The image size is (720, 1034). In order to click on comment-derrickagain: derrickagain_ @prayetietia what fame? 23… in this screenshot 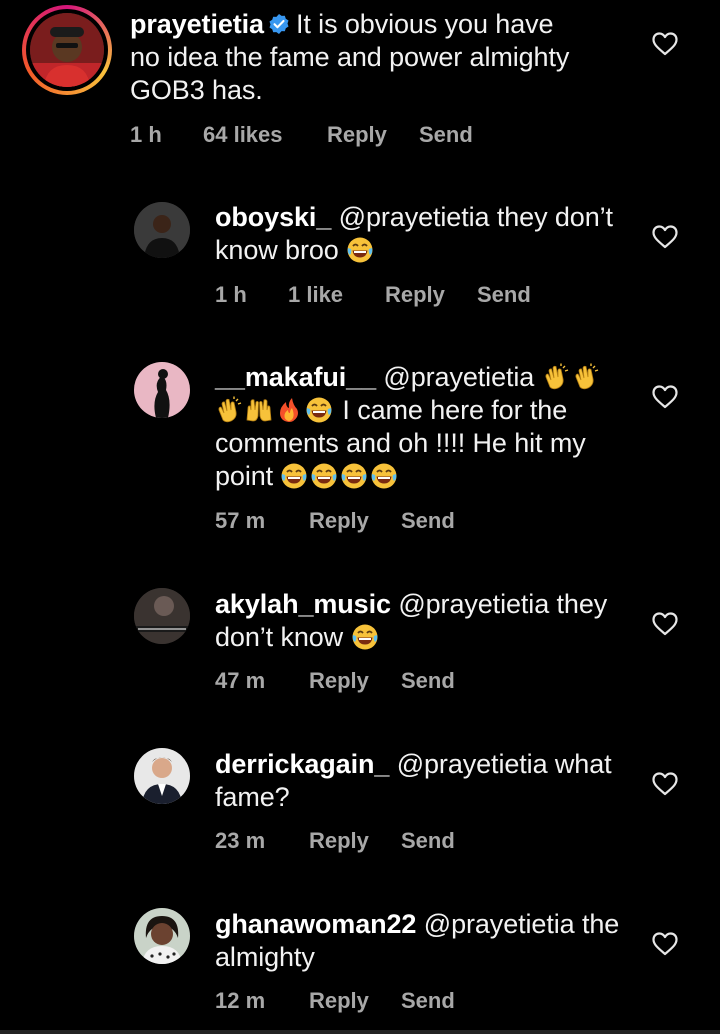, I will do `click(360, 802)`.